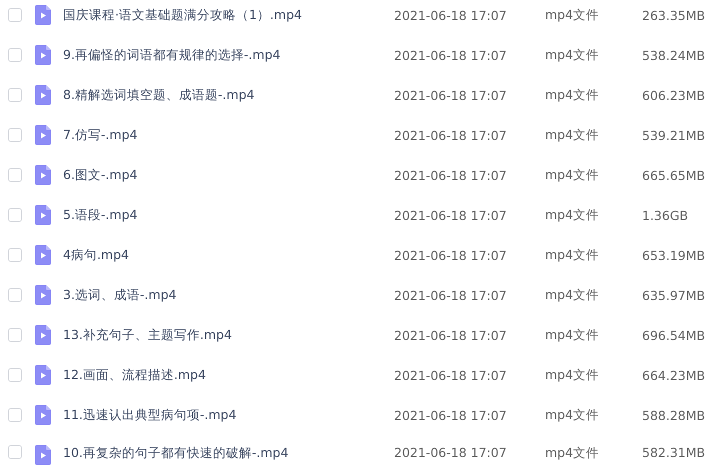 The image size is (722, 468). I want to click on file-size: 539.21MB, so click(674, 135).